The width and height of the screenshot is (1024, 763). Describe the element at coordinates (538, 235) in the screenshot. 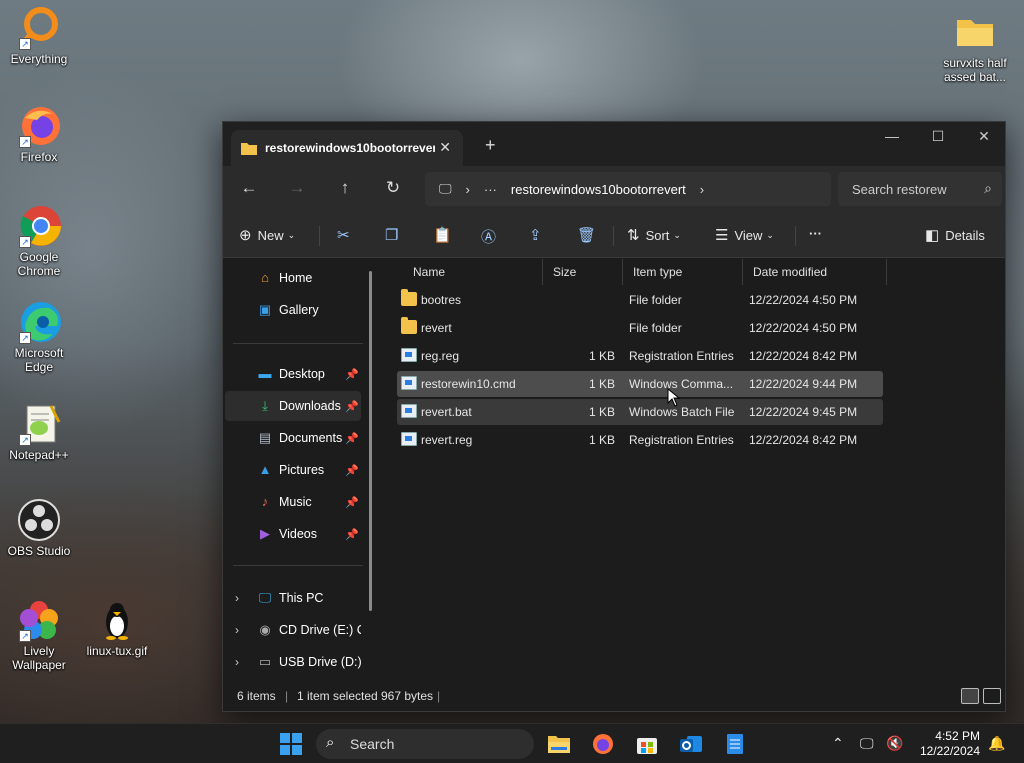

I see `share-button: ⇪` at that location.